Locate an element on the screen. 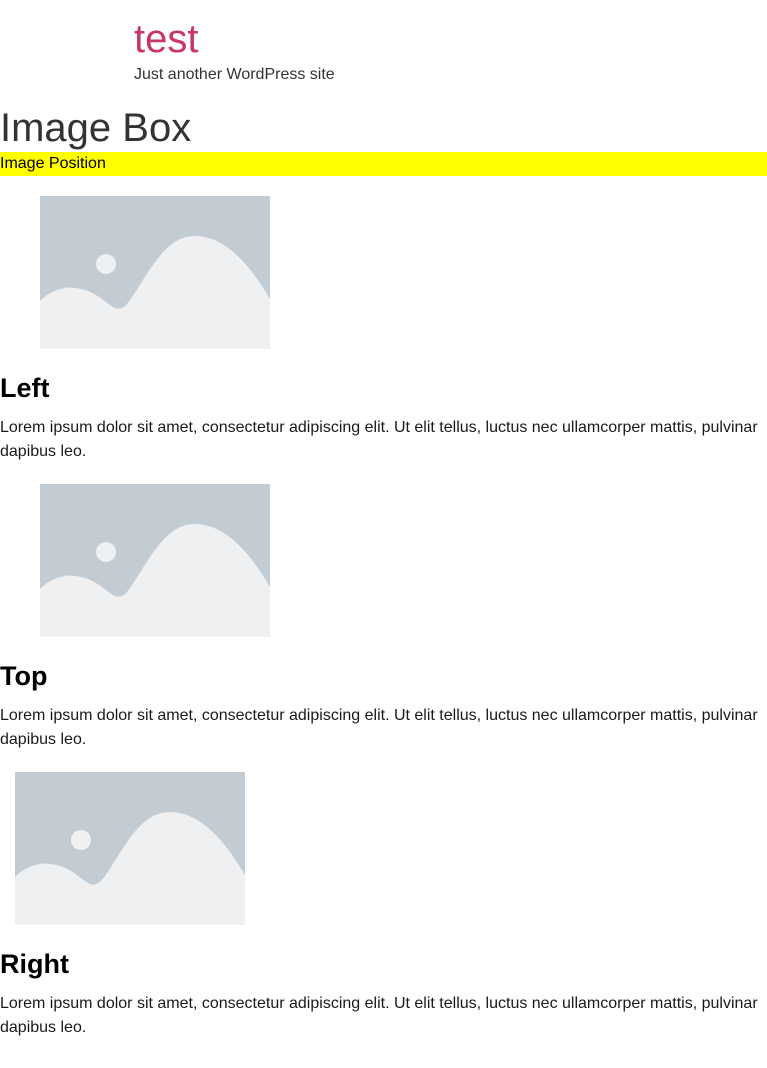  site-tagline: Just another WordPress site is located at coordinates (234, 74).